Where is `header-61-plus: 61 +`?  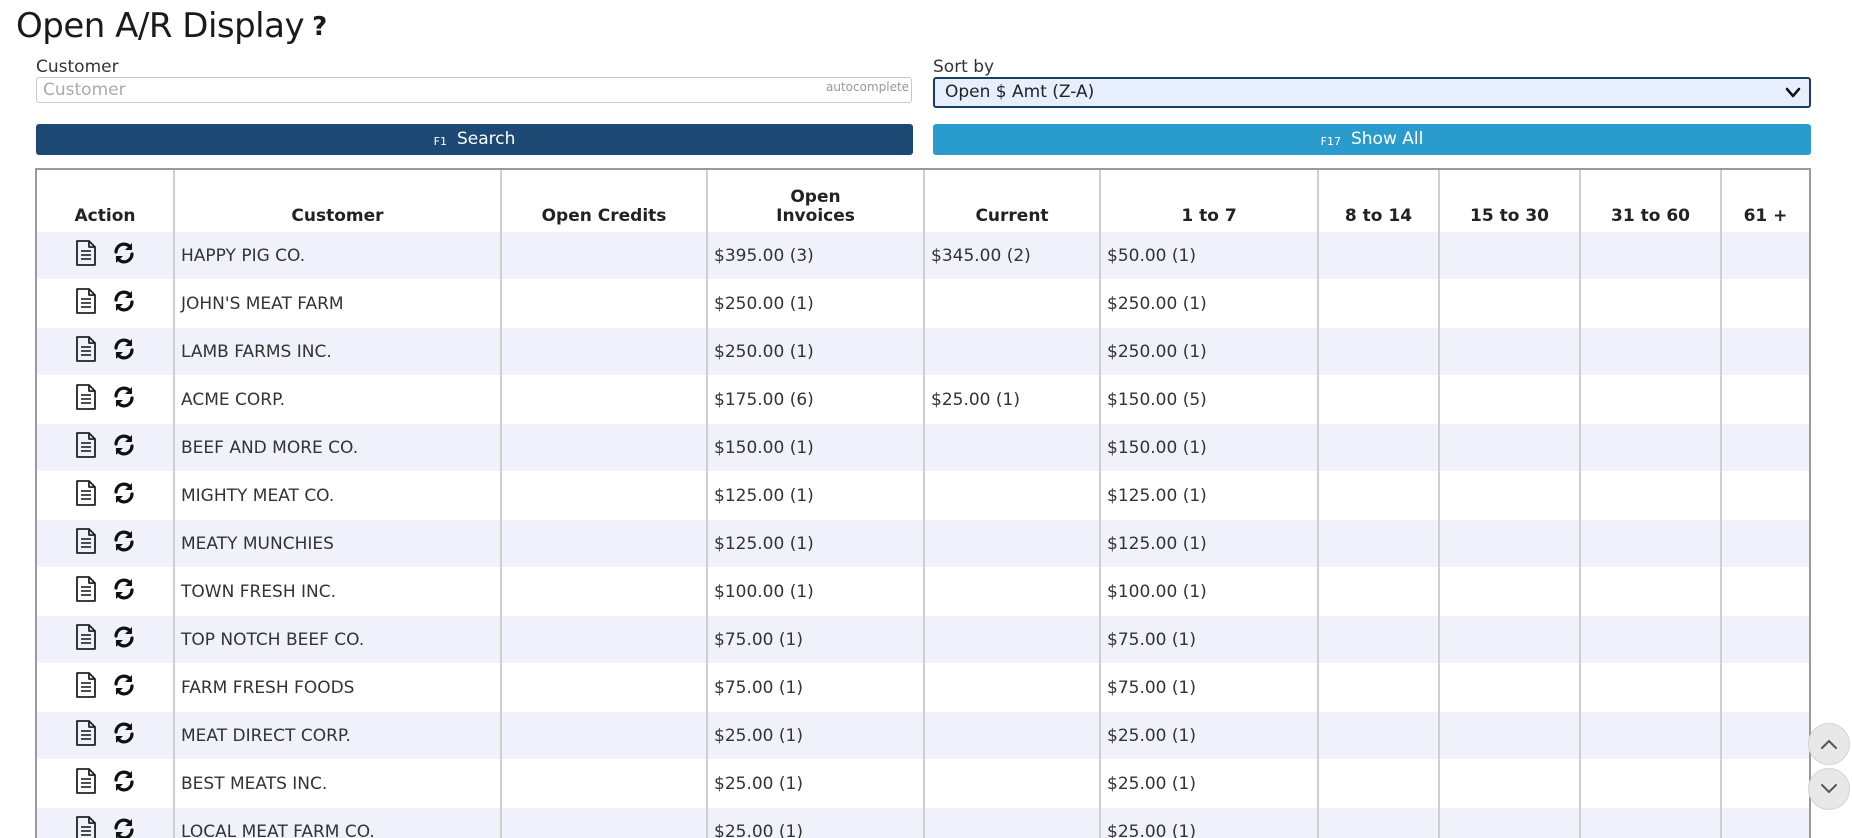 header-61-plus: 61 + is located at coordinates (1765, 201).